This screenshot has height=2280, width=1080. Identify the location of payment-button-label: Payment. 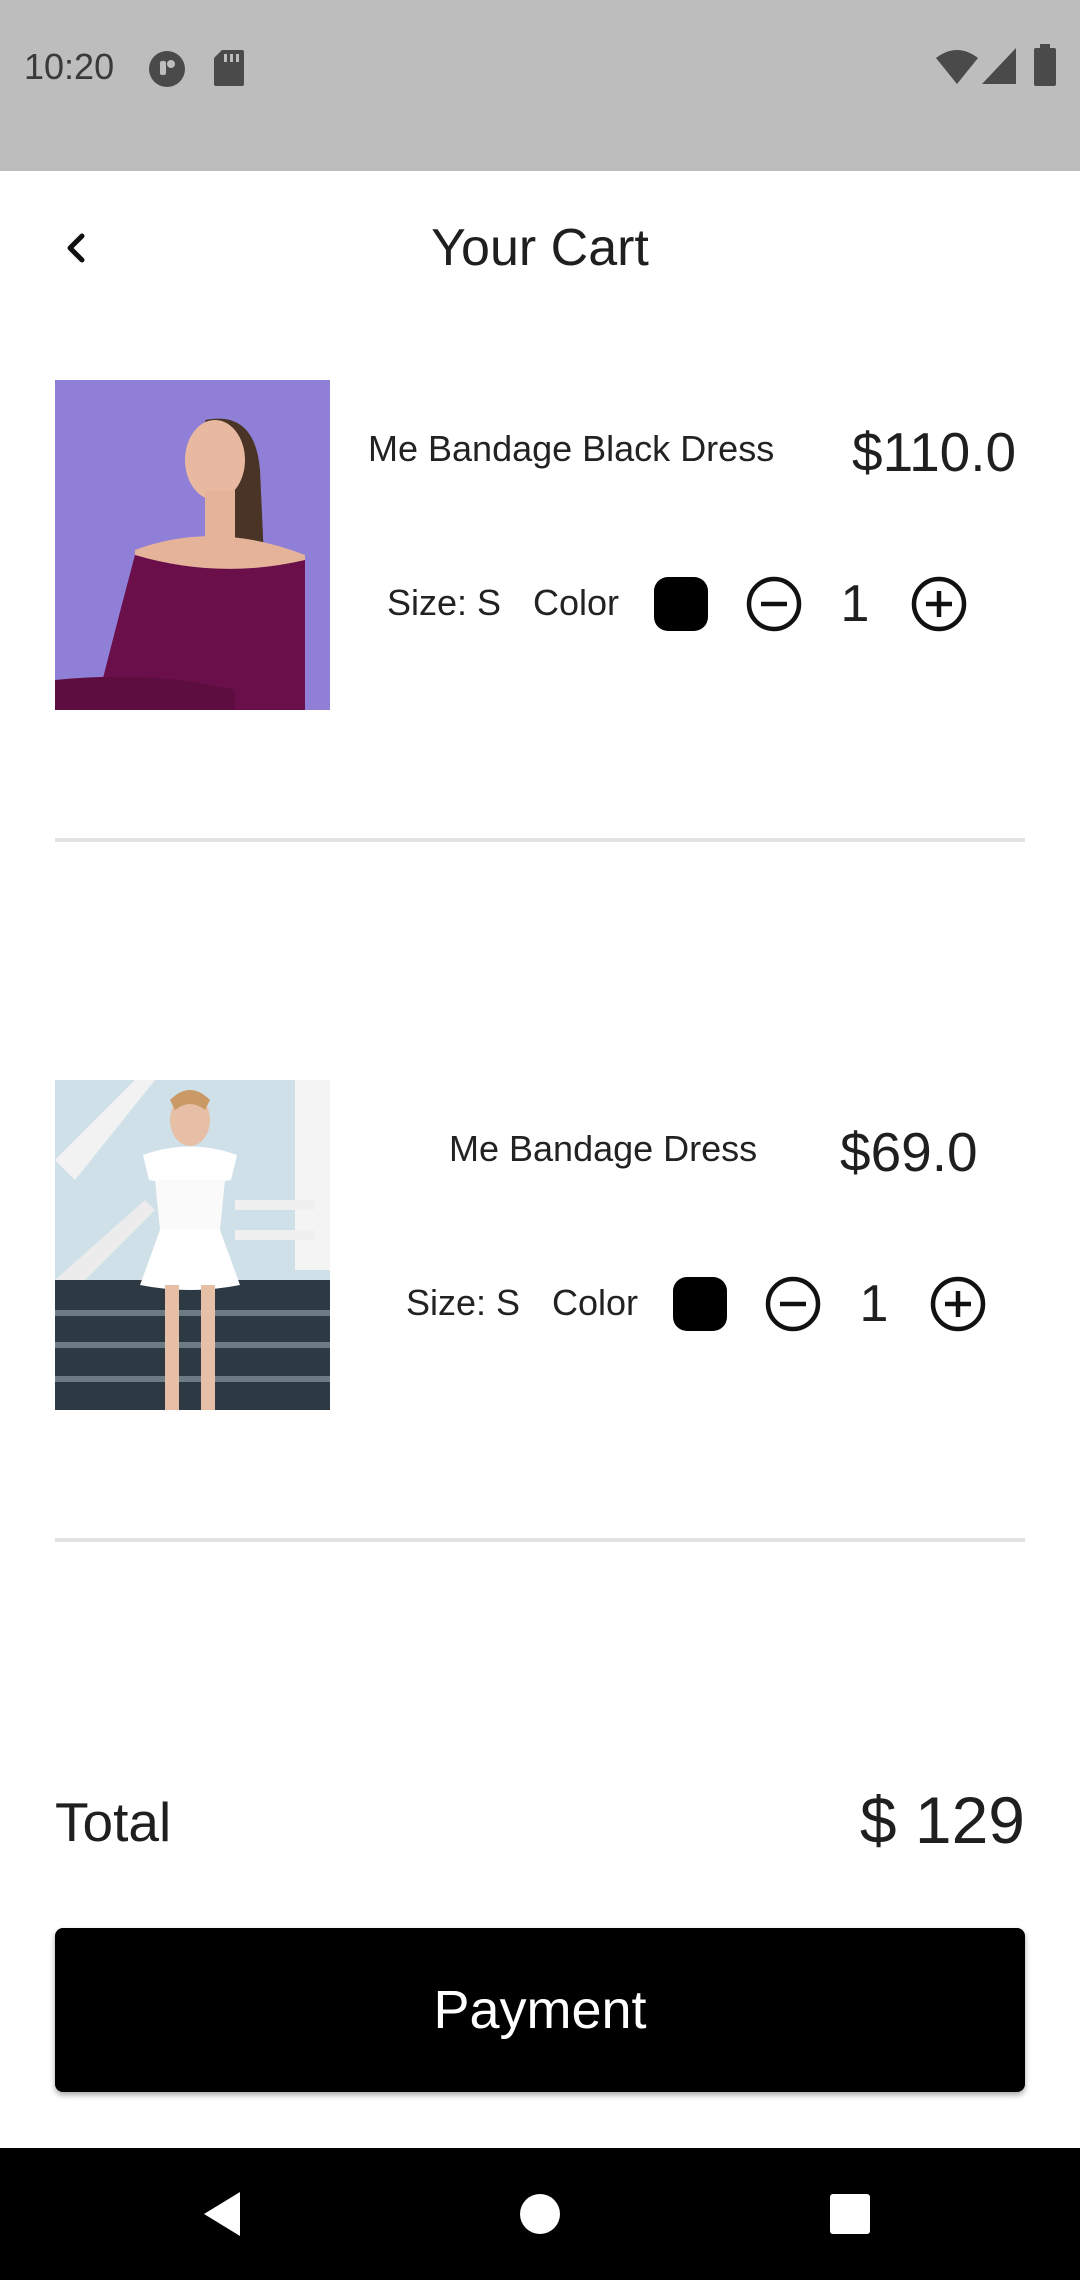
(540, 2010).